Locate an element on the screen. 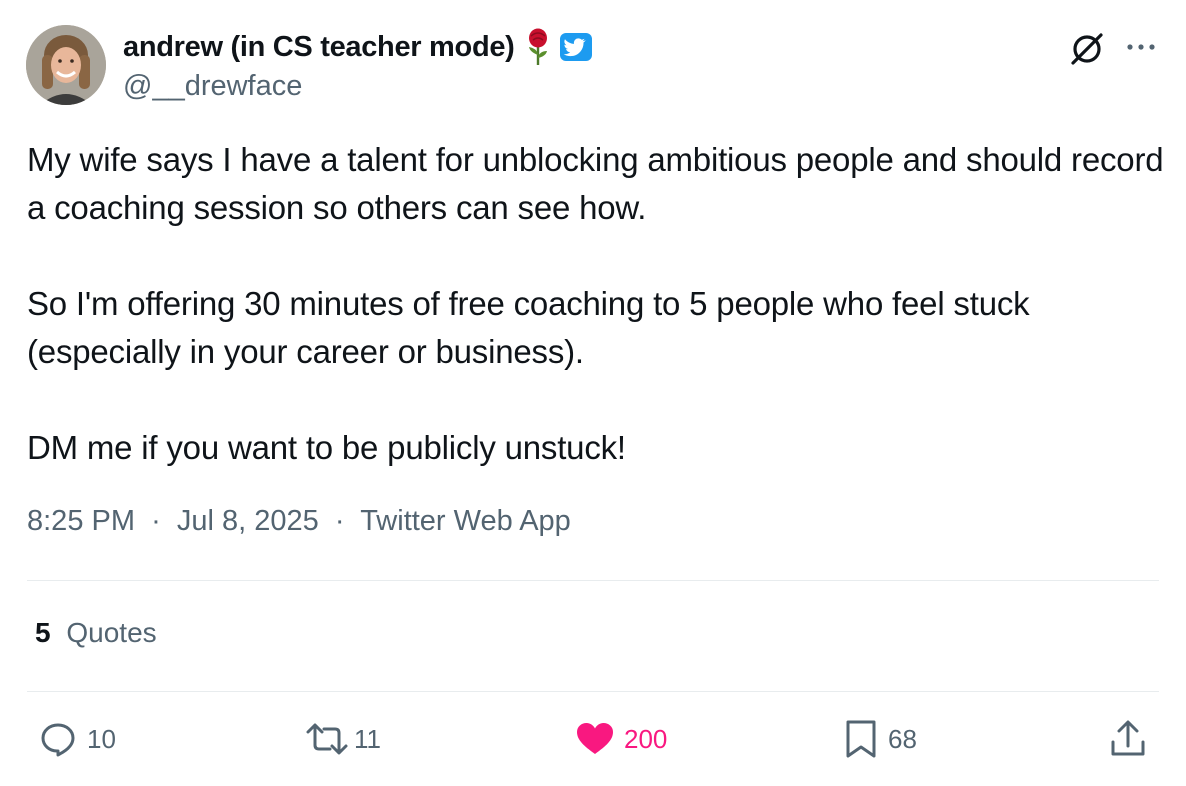  tweet-time: 8:25 PM is located at coordinates (81, 521).